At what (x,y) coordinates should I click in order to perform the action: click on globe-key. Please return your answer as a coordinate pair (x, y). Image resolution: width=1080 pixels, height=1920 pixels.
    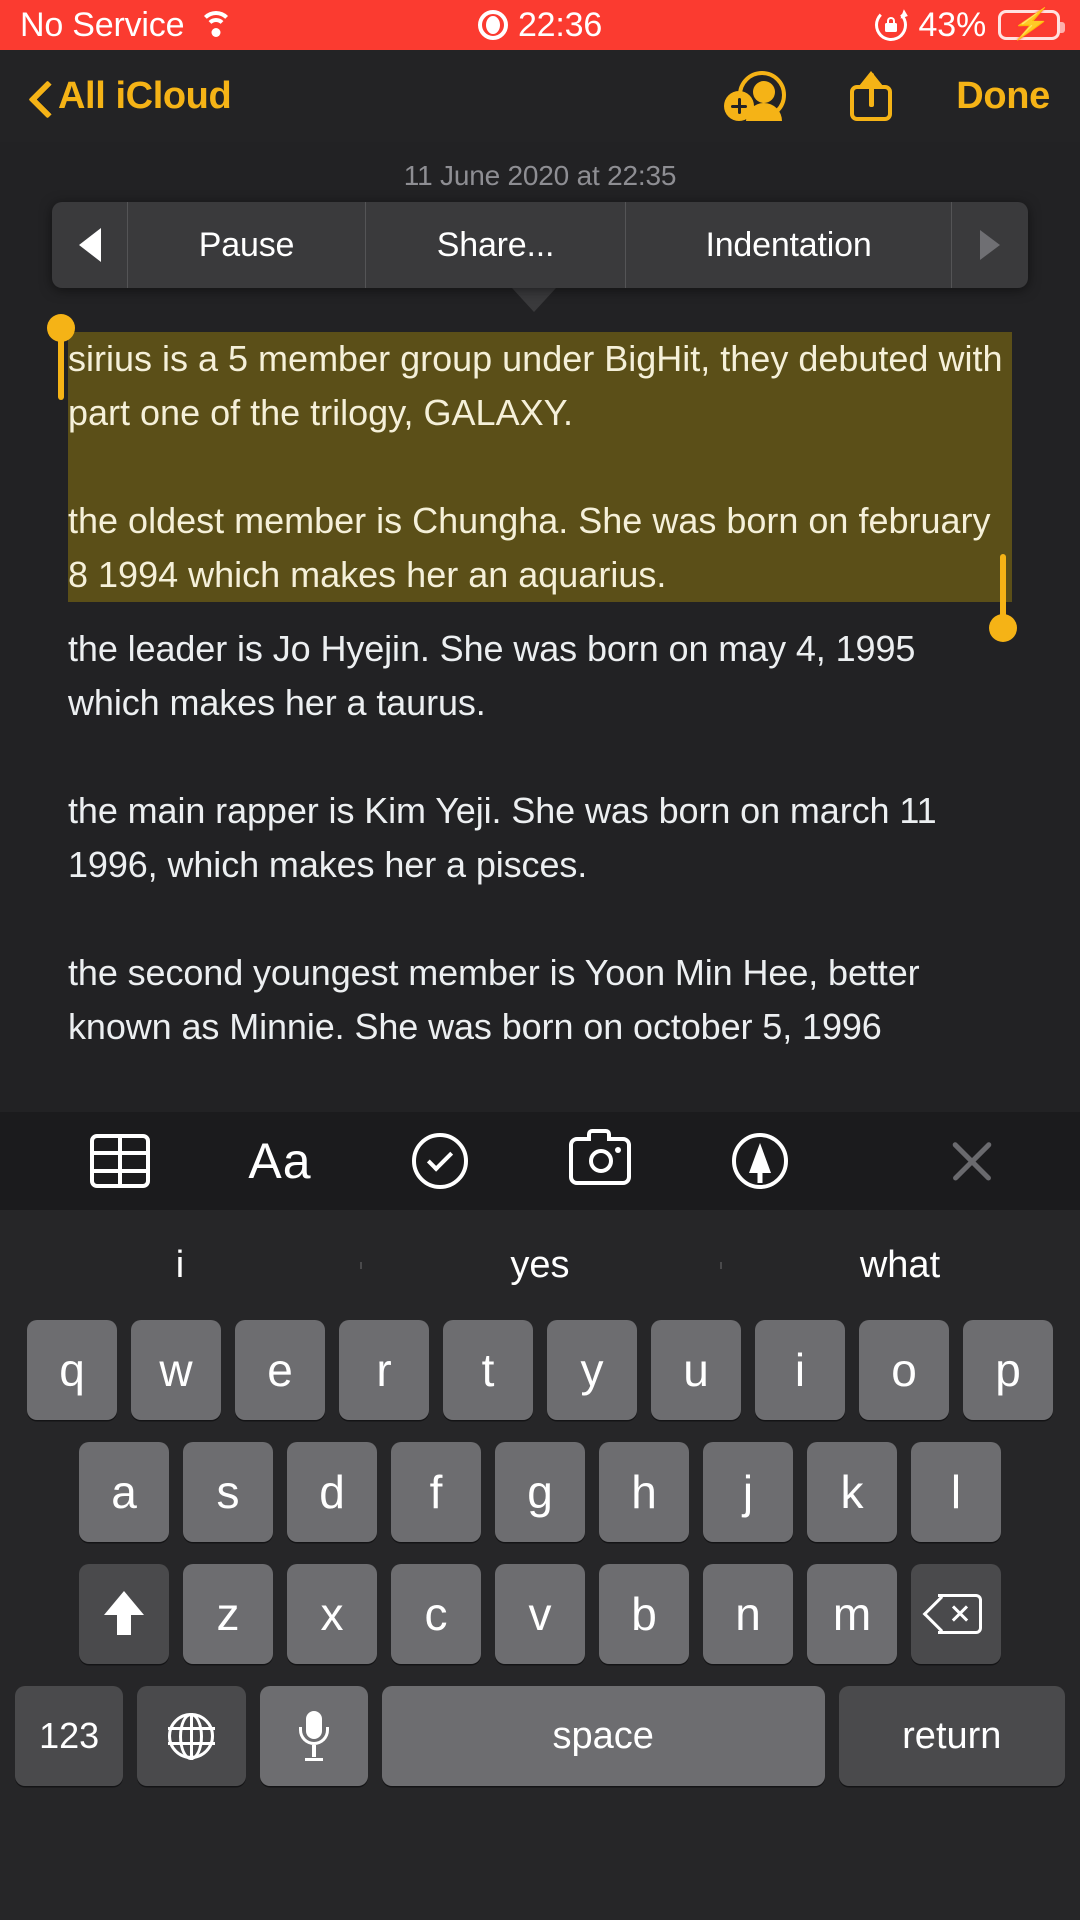
    Looking at the image, I should click on (191, 1736).